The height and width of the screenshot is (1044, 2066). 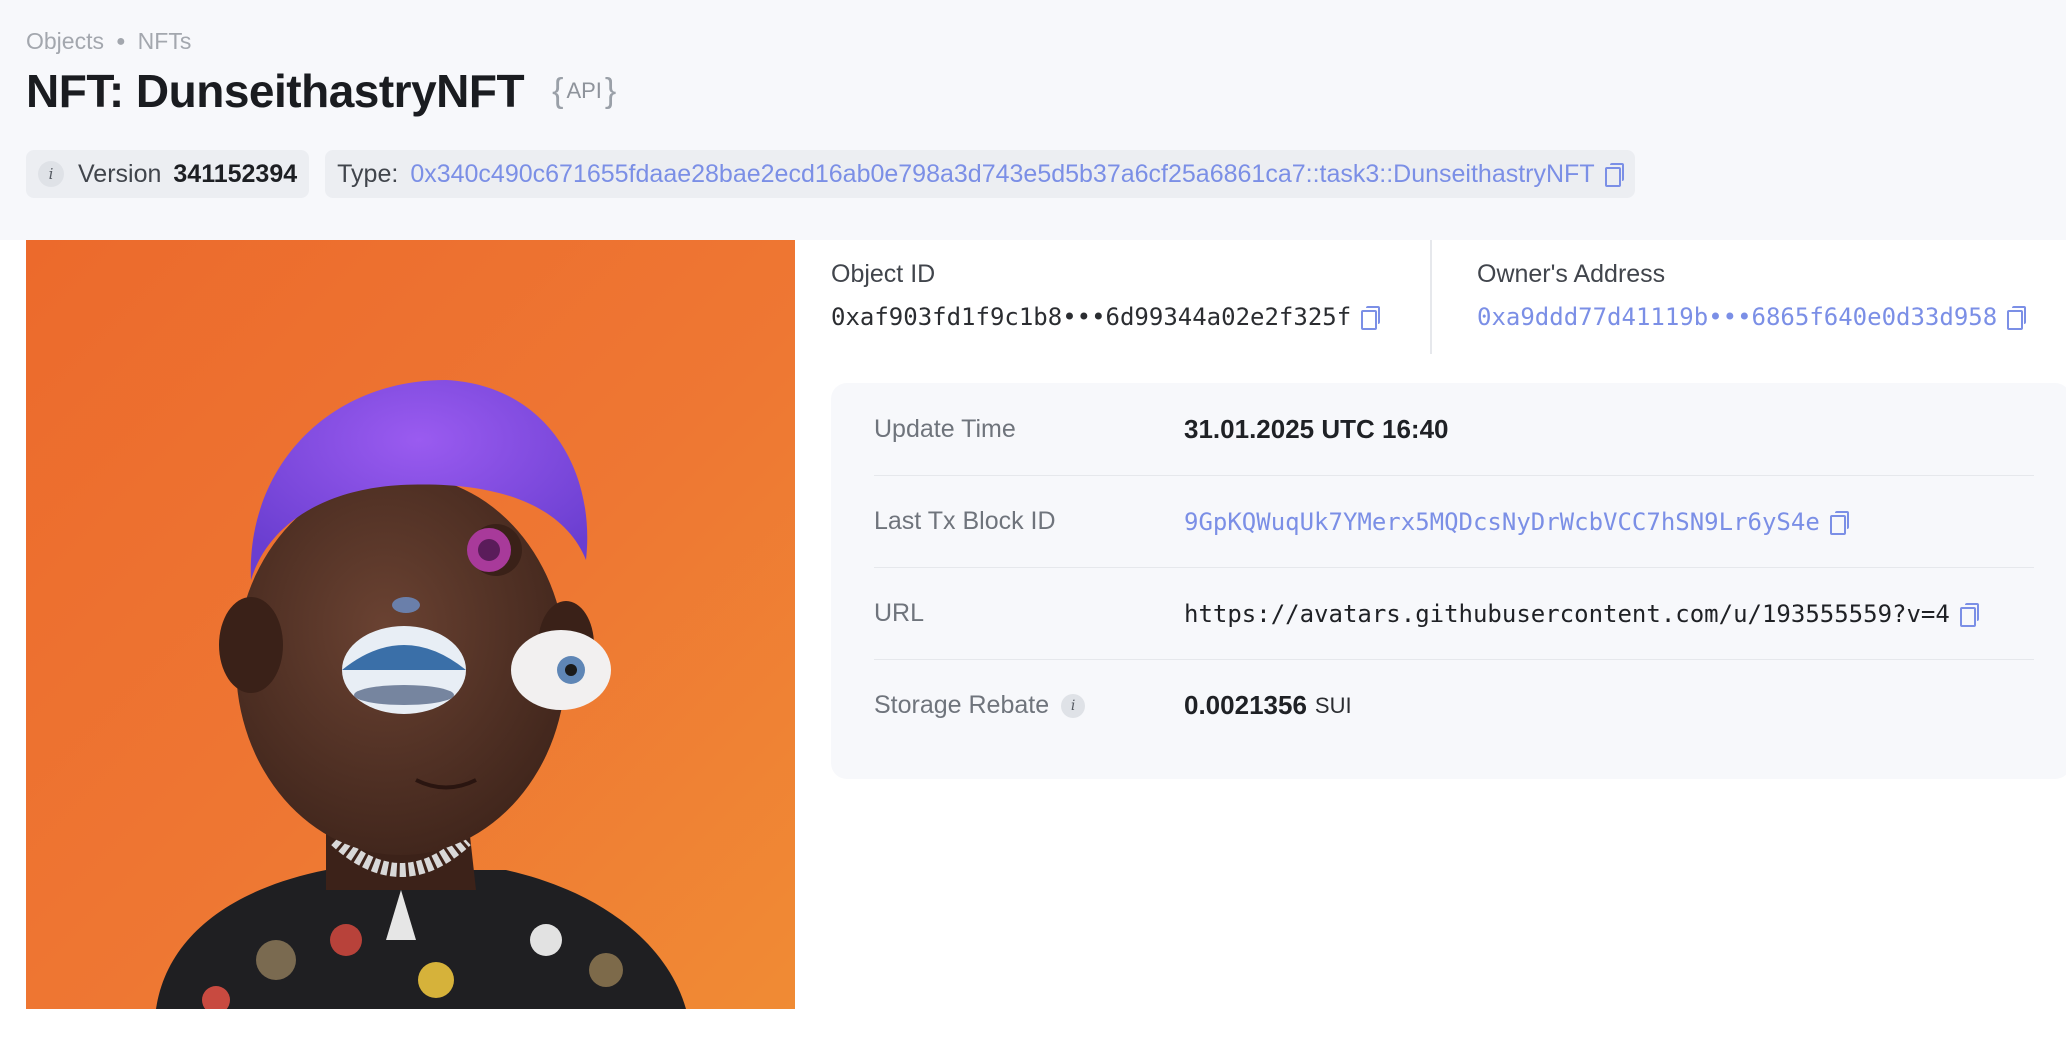 What do you see at coordinates (899, 613) in the screenshot?
I see `url-label: URL` at bounding box center [899, 613].